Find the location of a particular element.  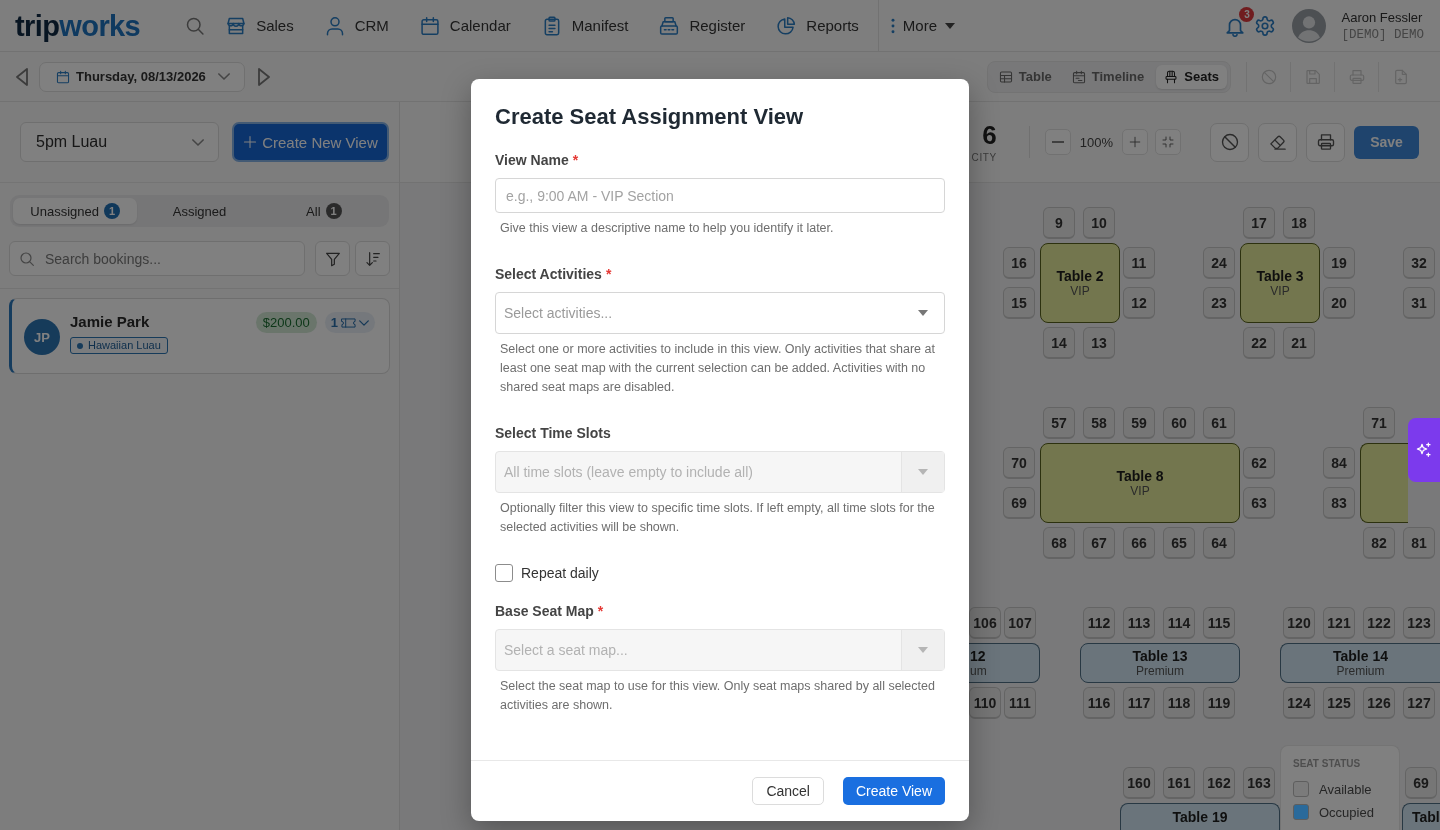

seat: 67 is located at coordinates (1099, 543).